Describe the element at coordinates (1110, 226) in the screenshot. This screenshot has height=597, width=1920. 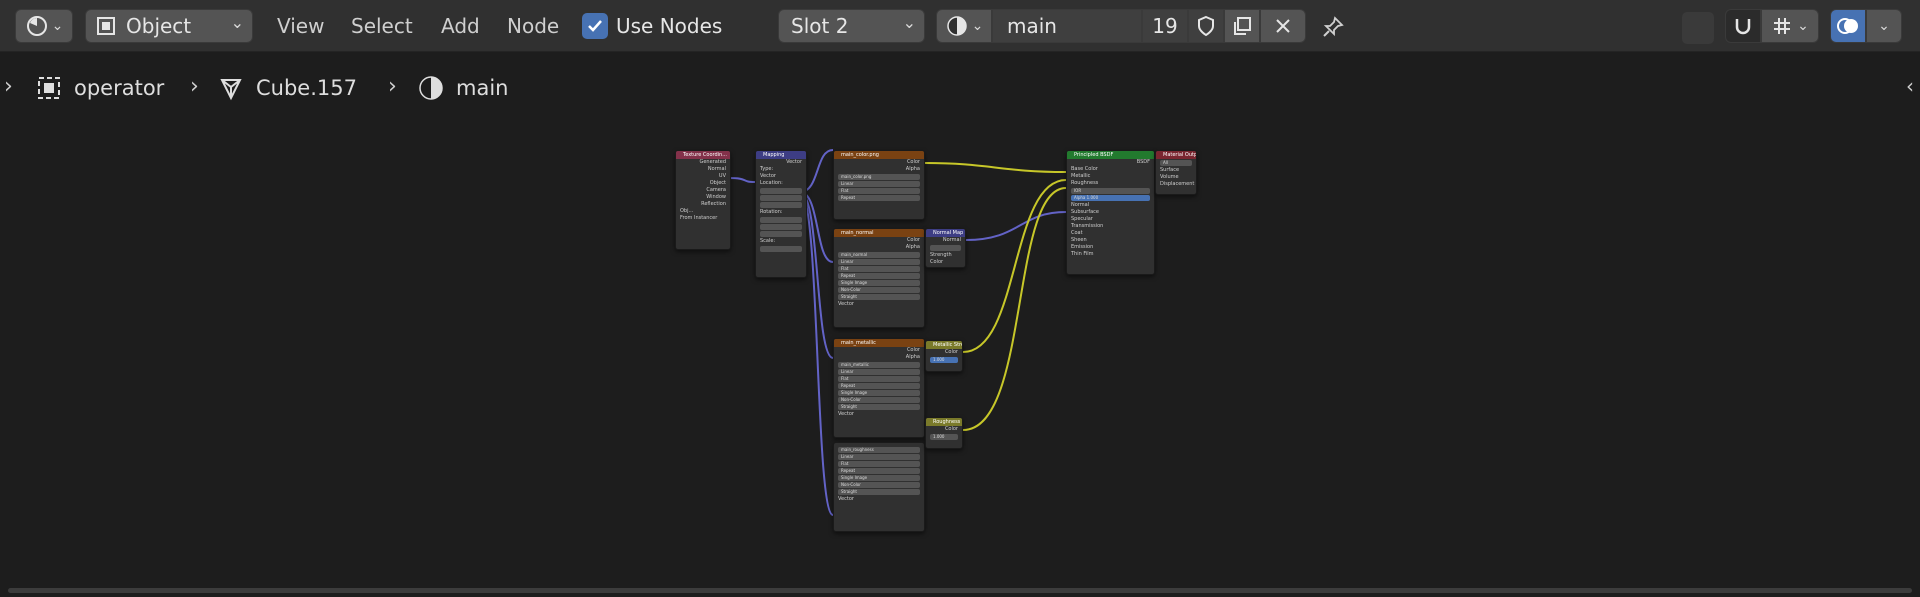
I see `panel-transmission: Transmission` at that location.